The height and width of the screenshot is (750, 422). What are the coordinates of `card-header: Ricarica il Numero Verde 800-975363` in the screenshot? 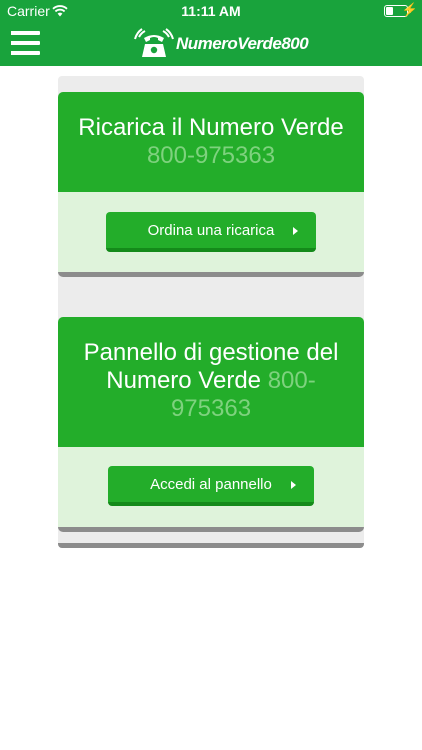 It's located at (211, 142).